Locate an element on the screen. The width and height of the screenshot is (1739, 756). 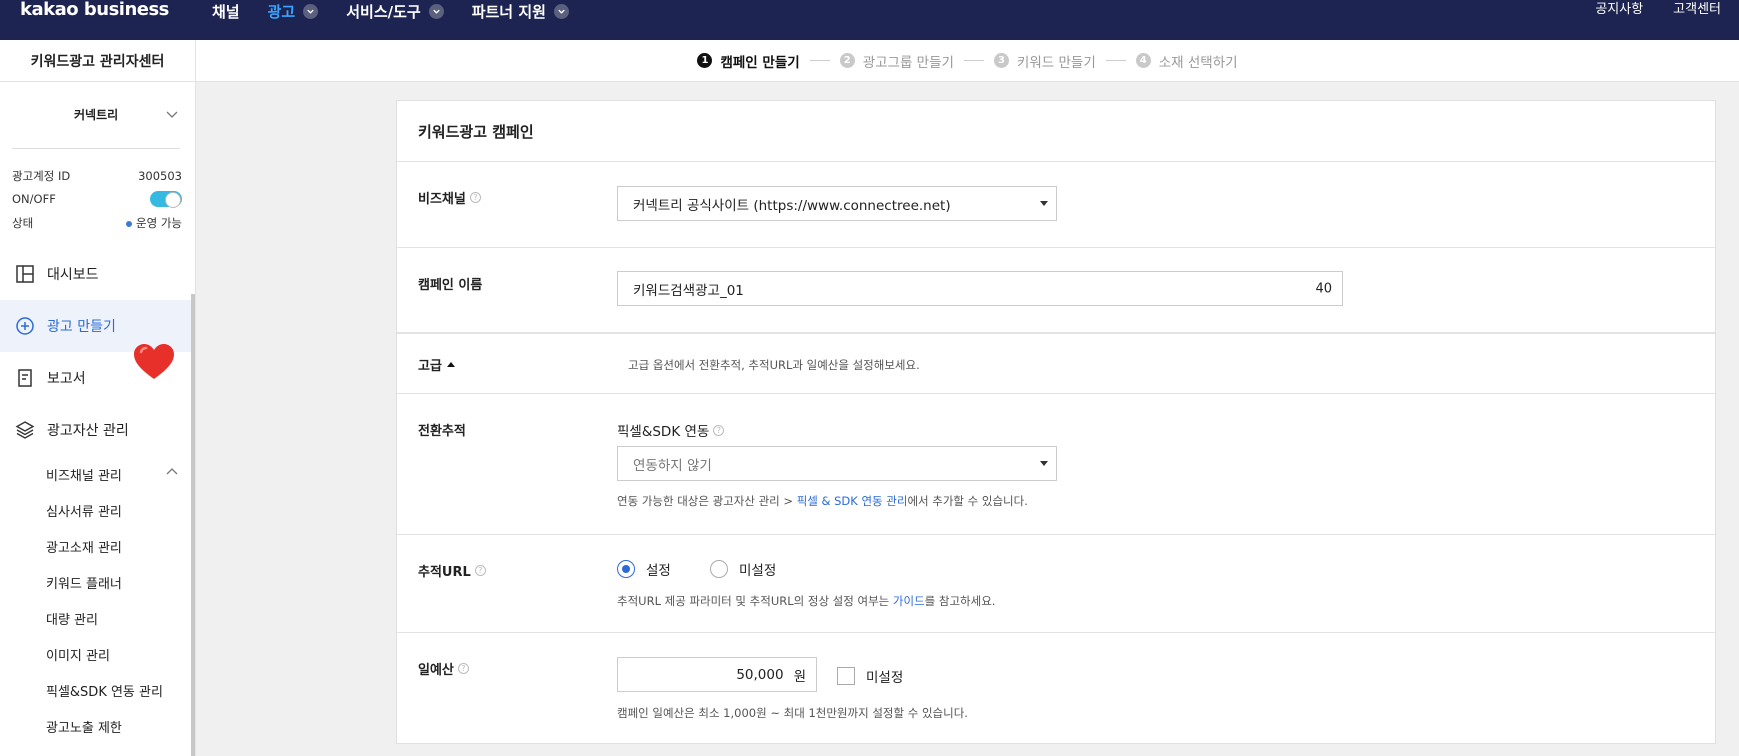
pixel-sdk-management-link: 픽셀 & SDK 연동 관리 is located at coordinates (852, 501).